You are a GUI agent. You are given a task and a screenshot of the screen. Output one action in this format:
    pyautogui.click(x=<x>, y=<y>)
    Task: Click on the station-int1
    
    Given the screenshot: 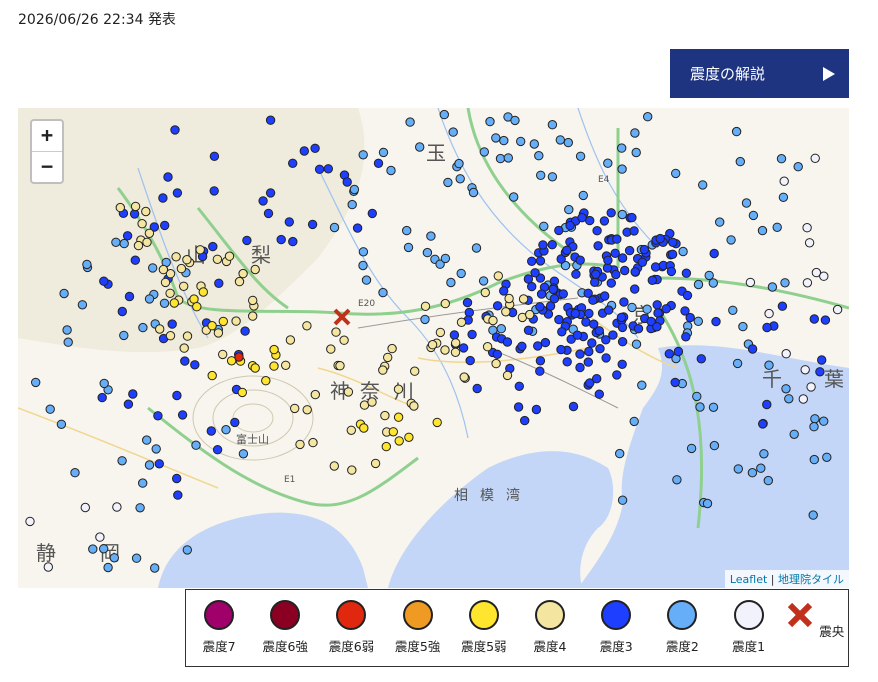 What is the action you would take?
    pyautogui.click(x=786, y=354)
    